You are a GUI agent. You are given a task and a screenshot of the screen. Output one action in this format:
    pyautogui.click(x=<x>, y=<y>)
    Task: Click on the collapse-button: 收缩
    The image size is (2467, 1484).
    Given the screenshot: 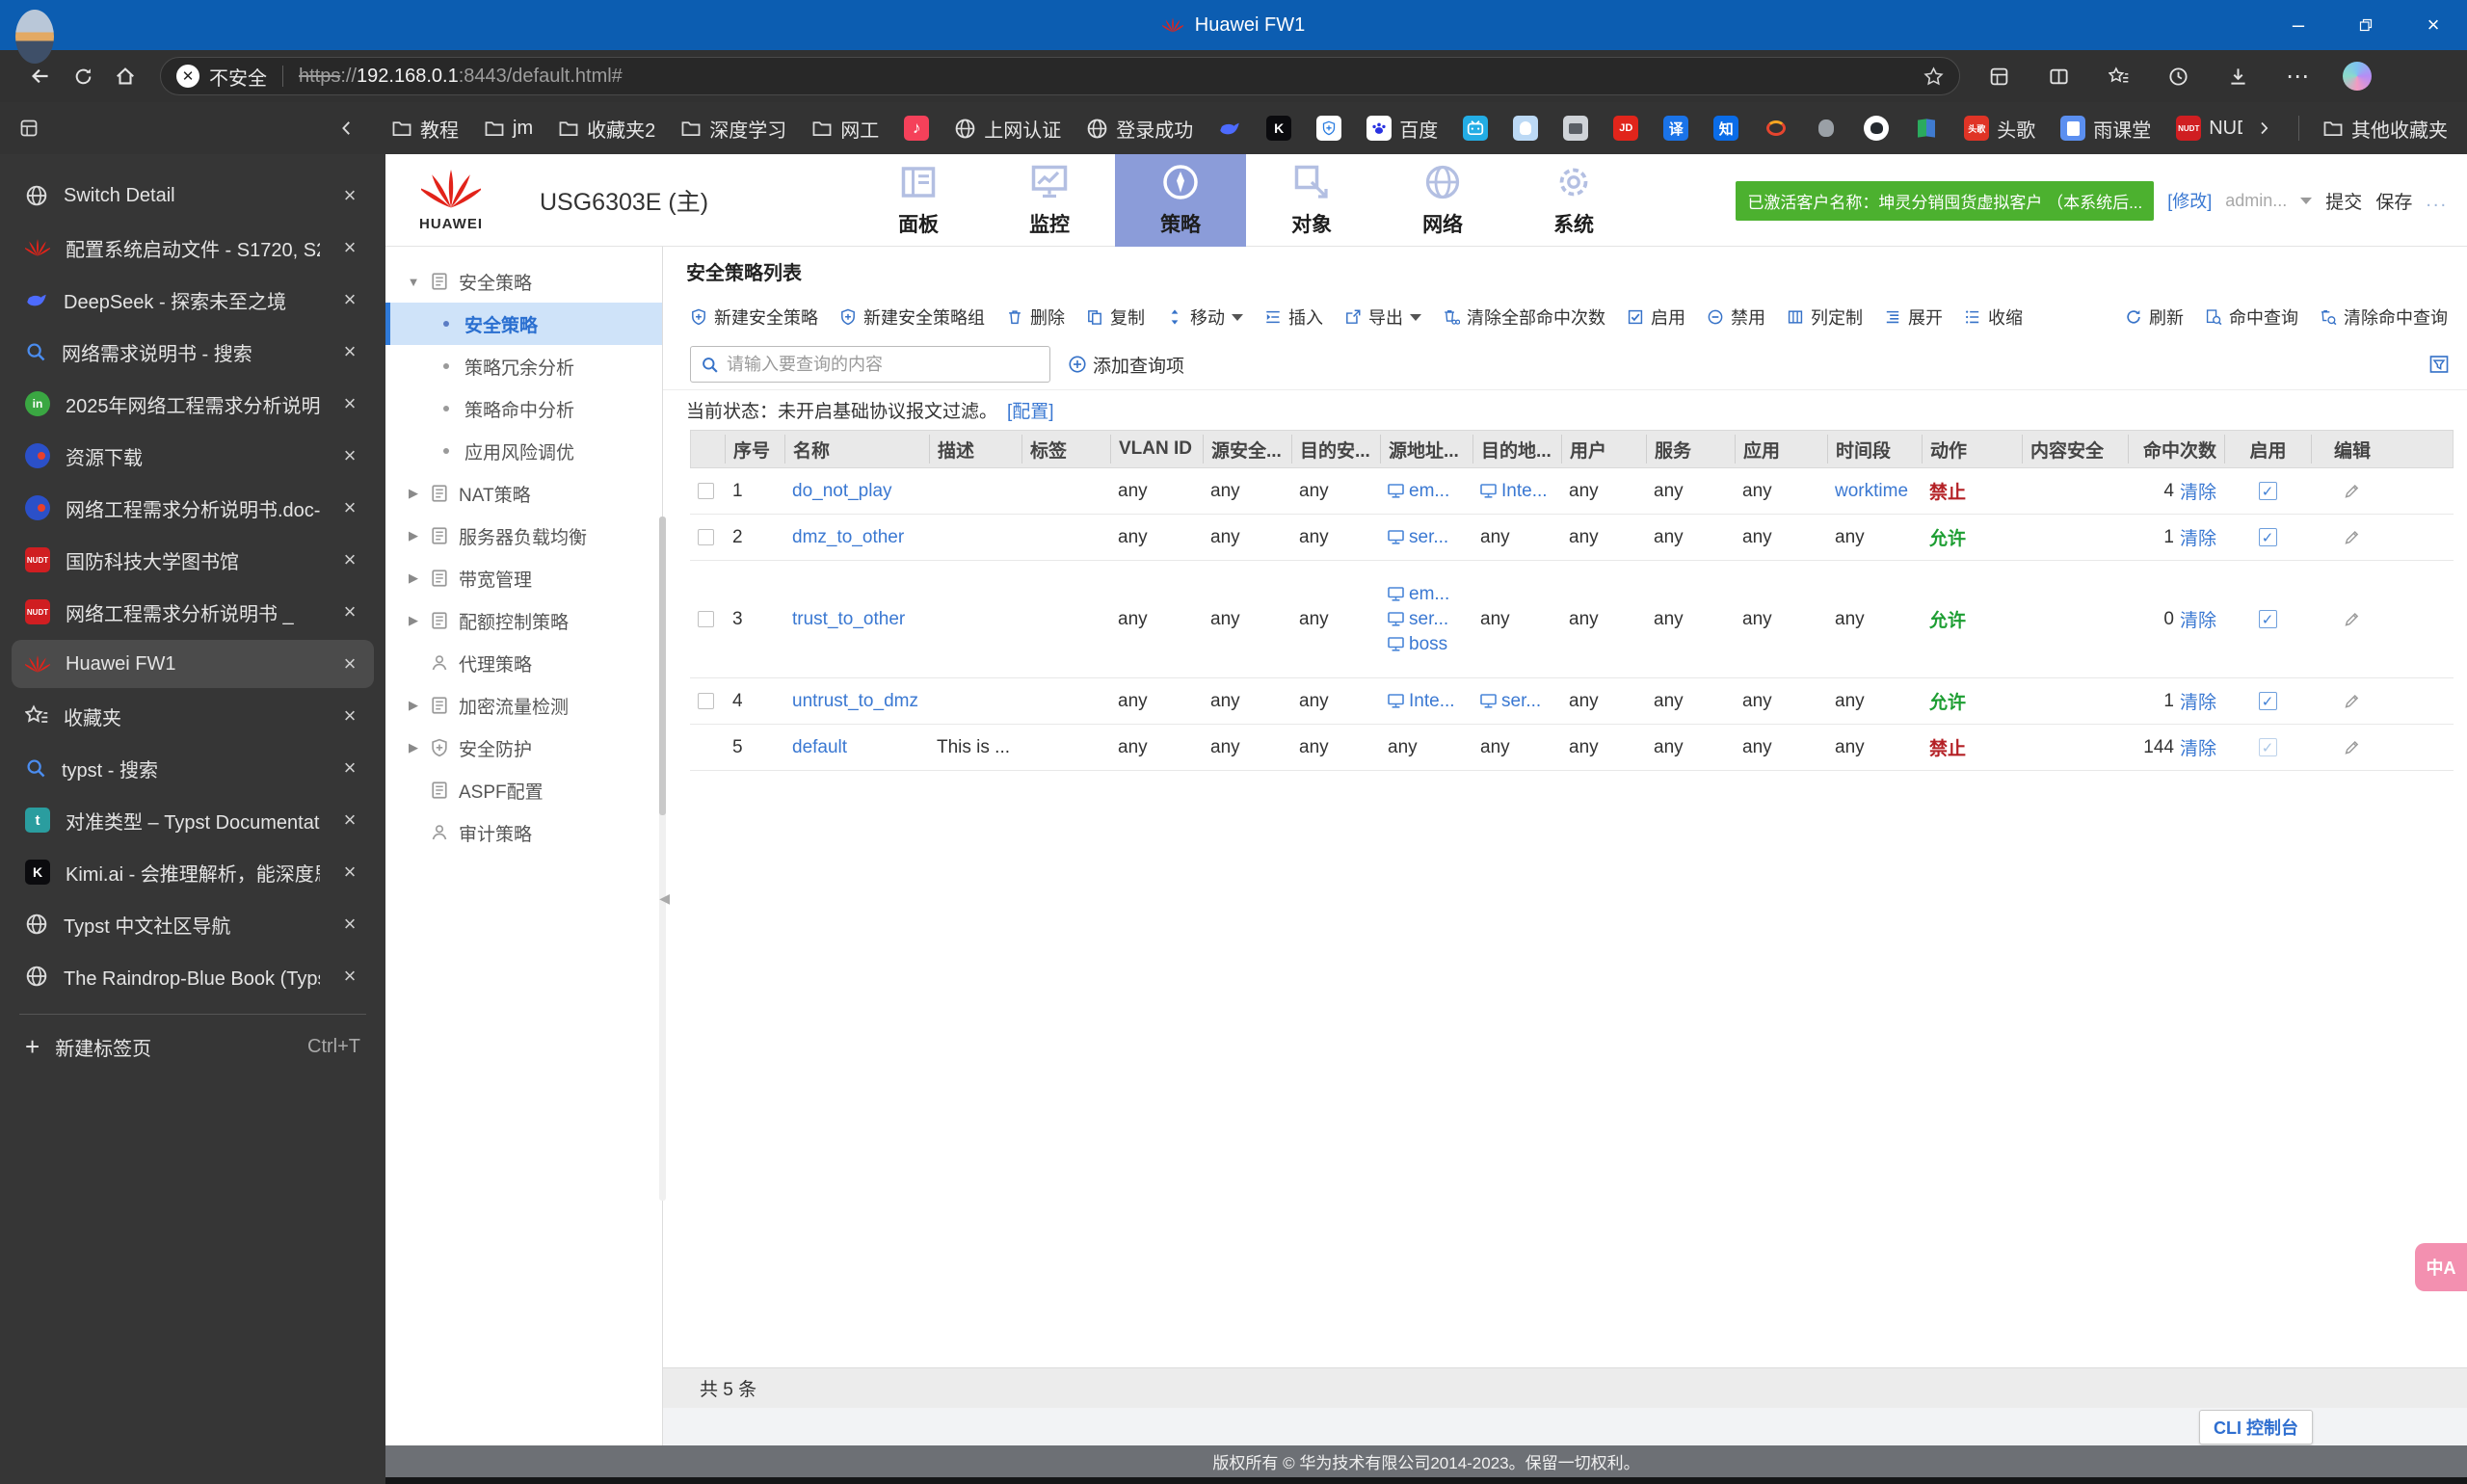 What is the action you would take?
    pyautogui.click(x=1993, y=317)
    